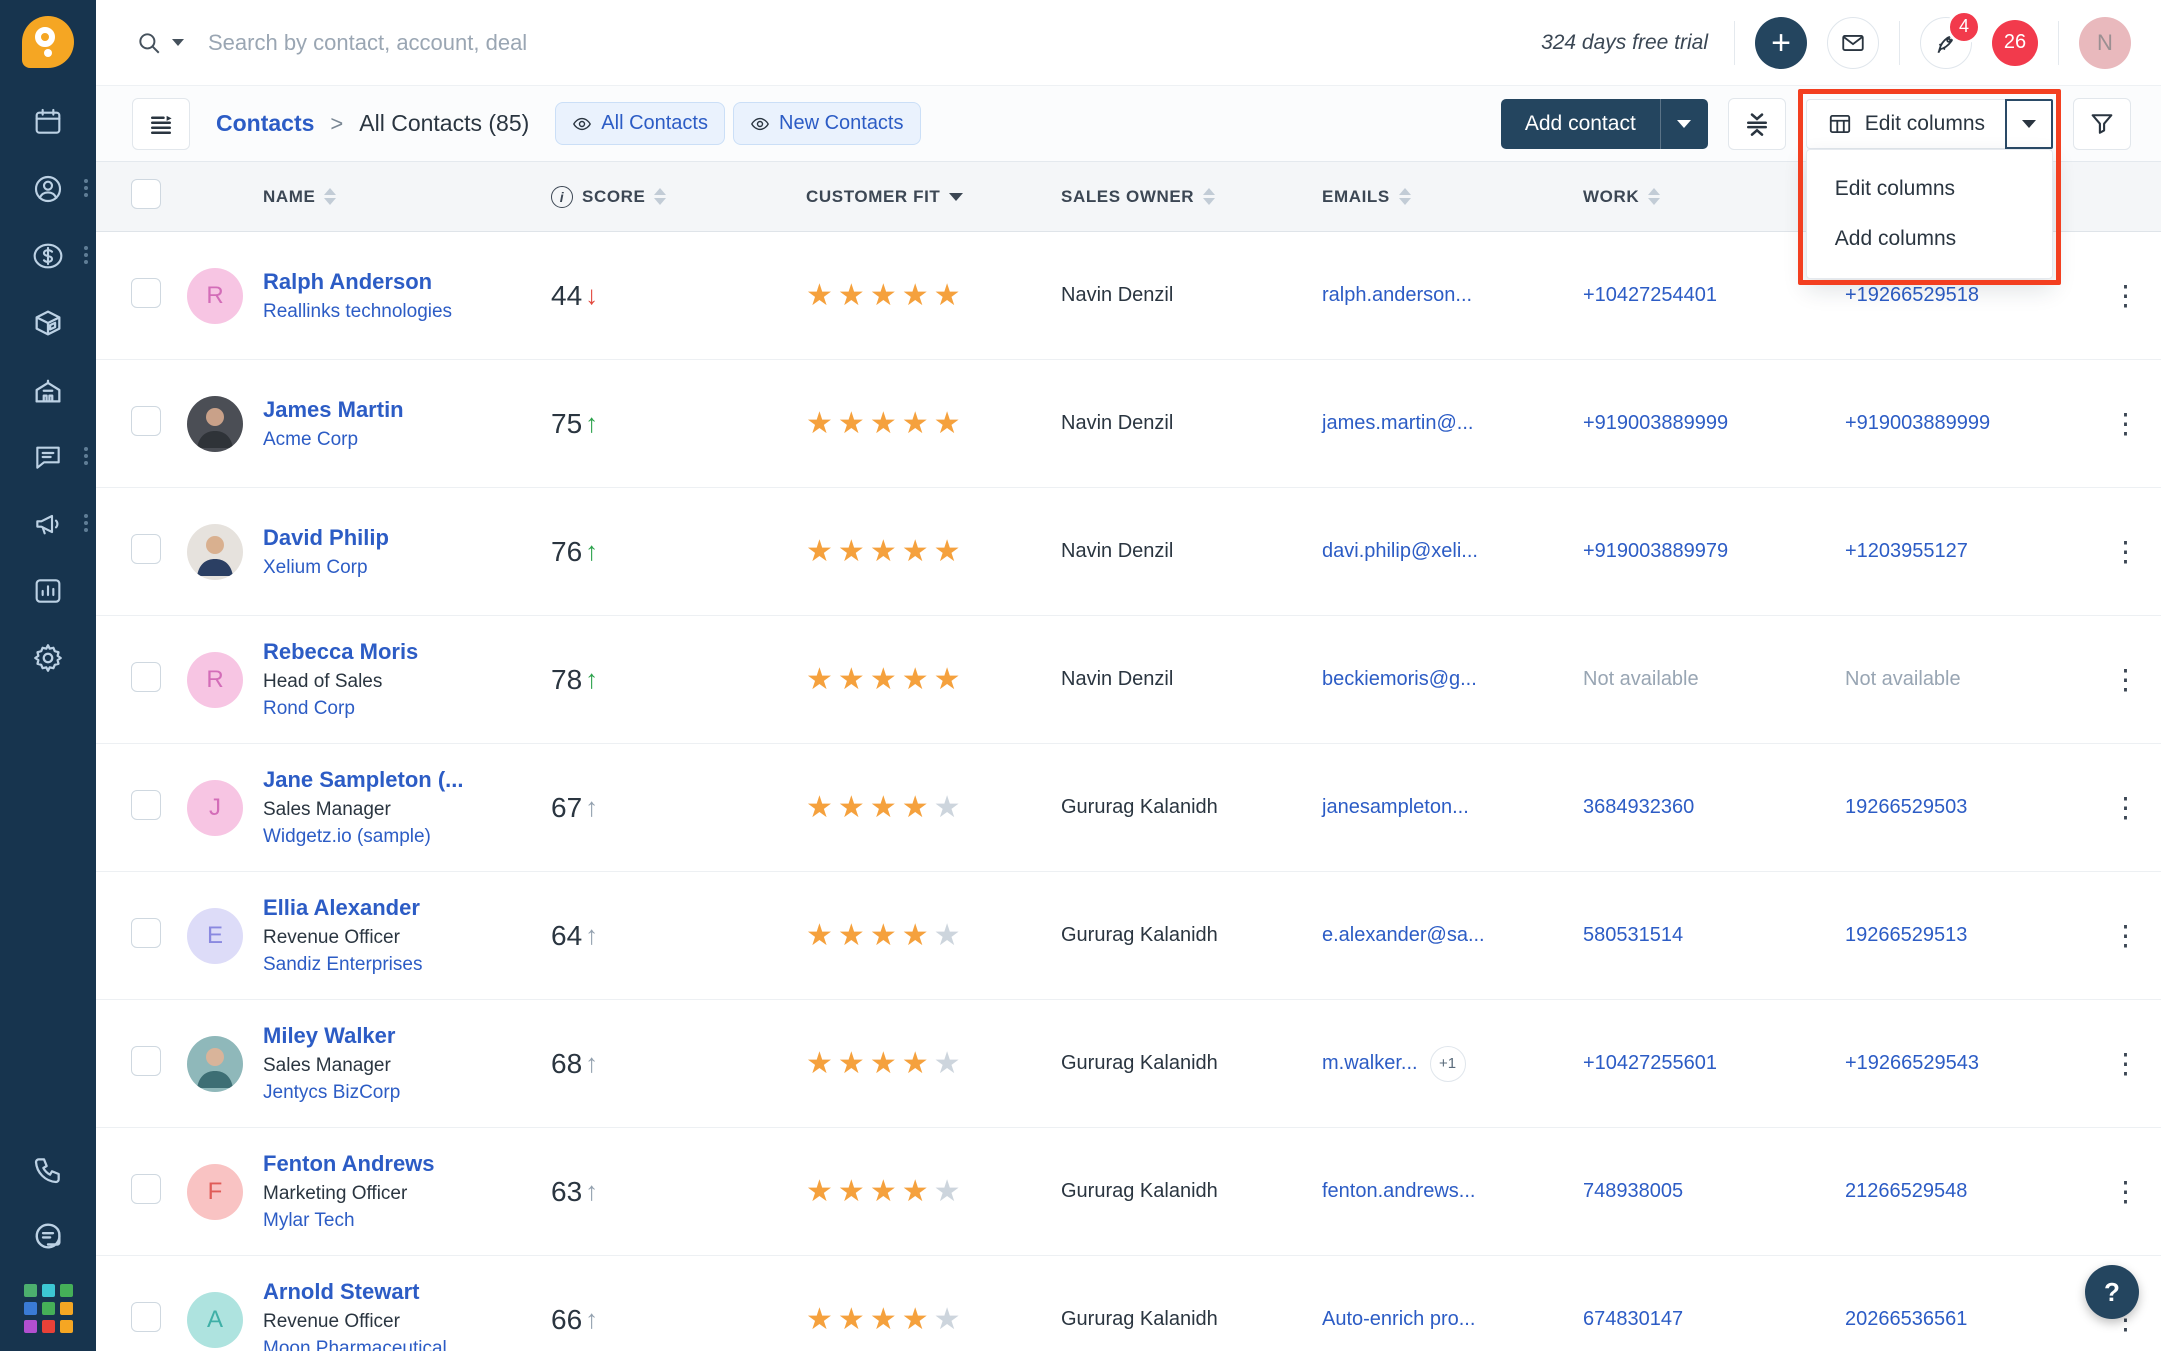 The image size is (2161, 1351). What do you see at coordinates (407, 1292) in the screenshot?
I see `contact-name-link: Arnold Stewart` at bounding box center [407, 1292].